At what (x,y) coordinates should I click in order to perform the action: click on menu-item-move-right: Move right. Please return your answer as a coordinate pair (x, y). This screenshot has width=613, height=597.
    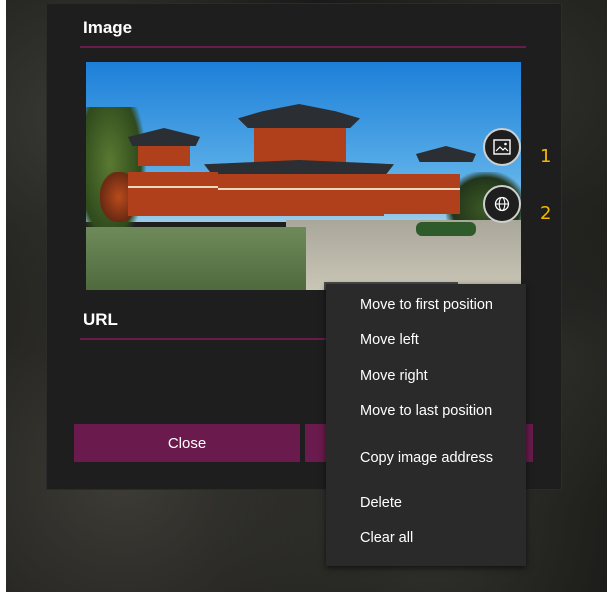
    Looking at the image, I should click on (394, 376).